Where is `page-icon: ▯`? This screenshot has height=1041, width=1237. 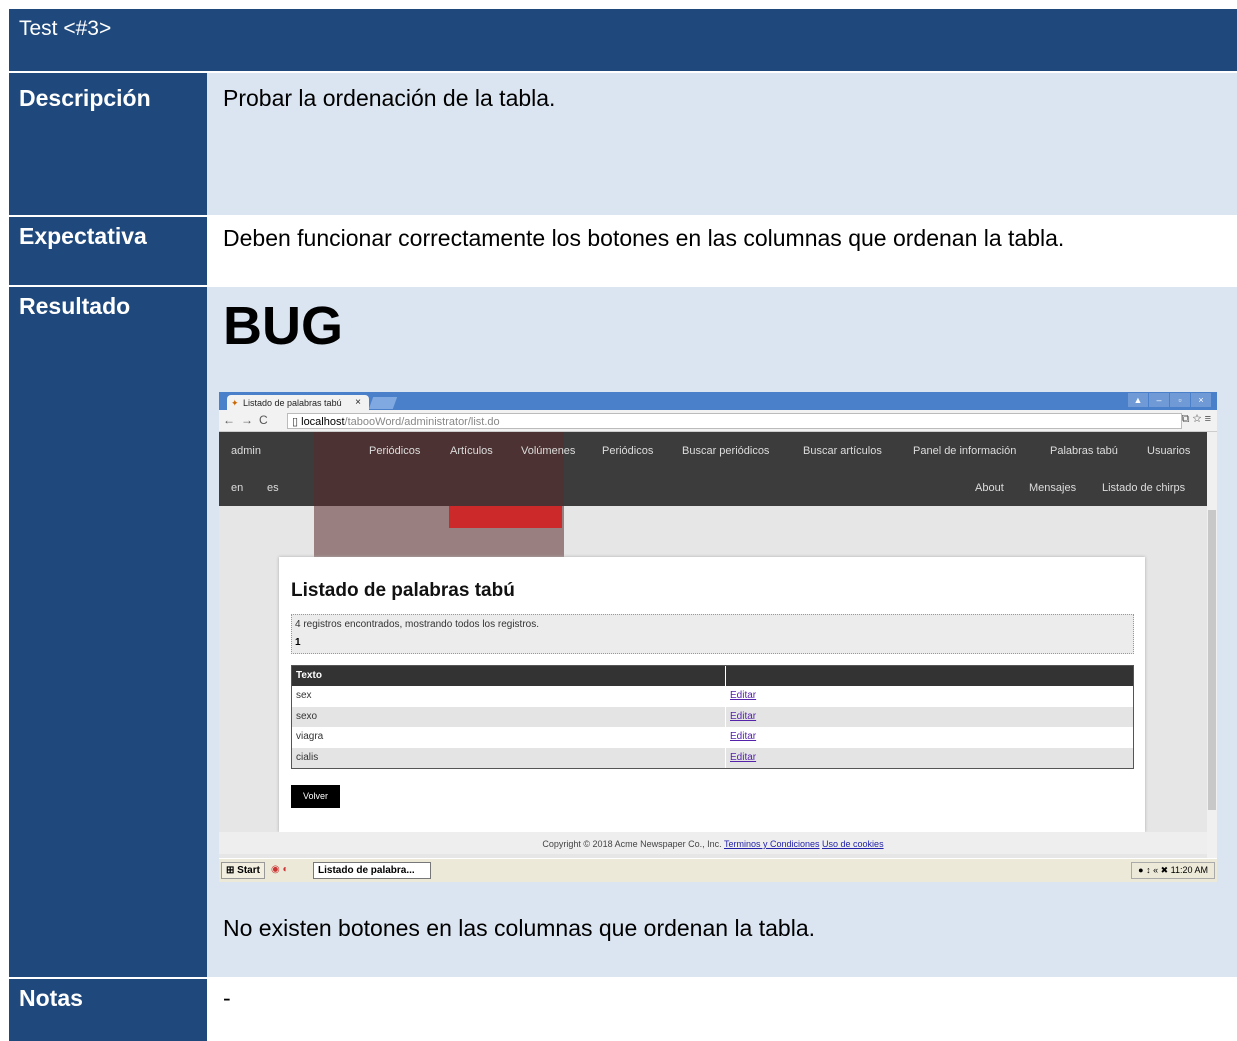 page-icon: ▯ is located at coordinates (295, 422).